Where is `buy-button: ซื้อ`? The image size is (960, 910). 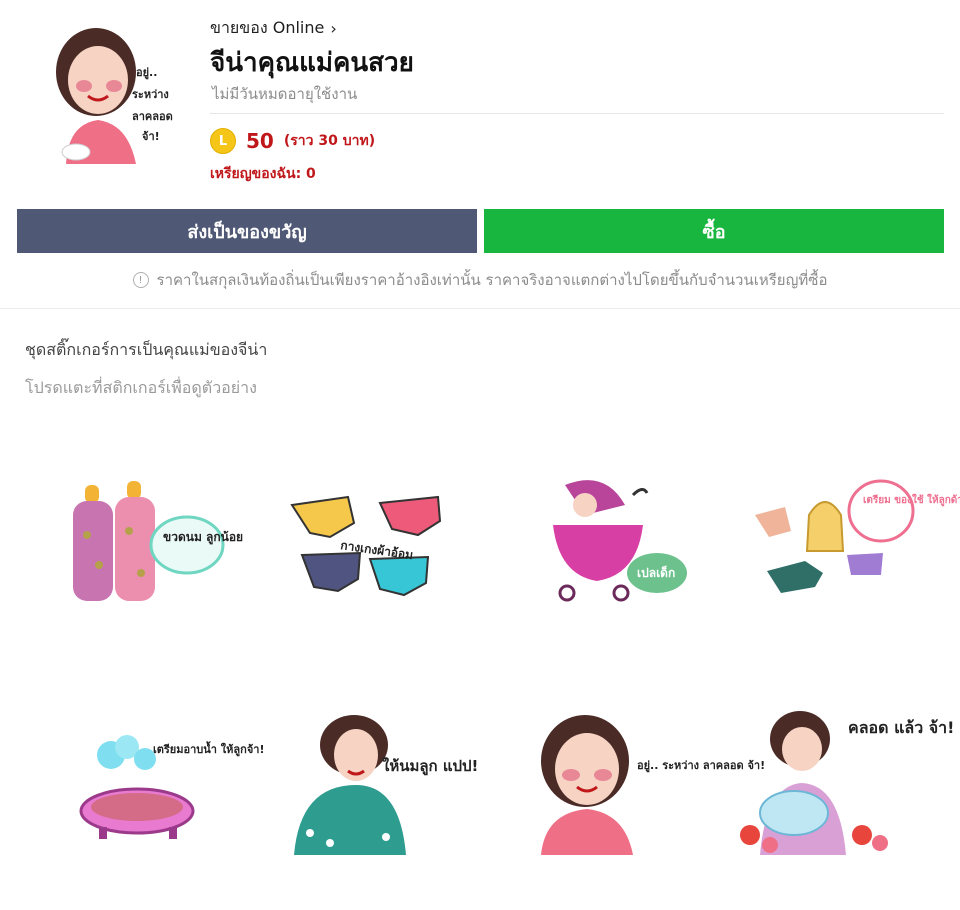
buy-button: ซื้อ is located at coordinates (714, 231).